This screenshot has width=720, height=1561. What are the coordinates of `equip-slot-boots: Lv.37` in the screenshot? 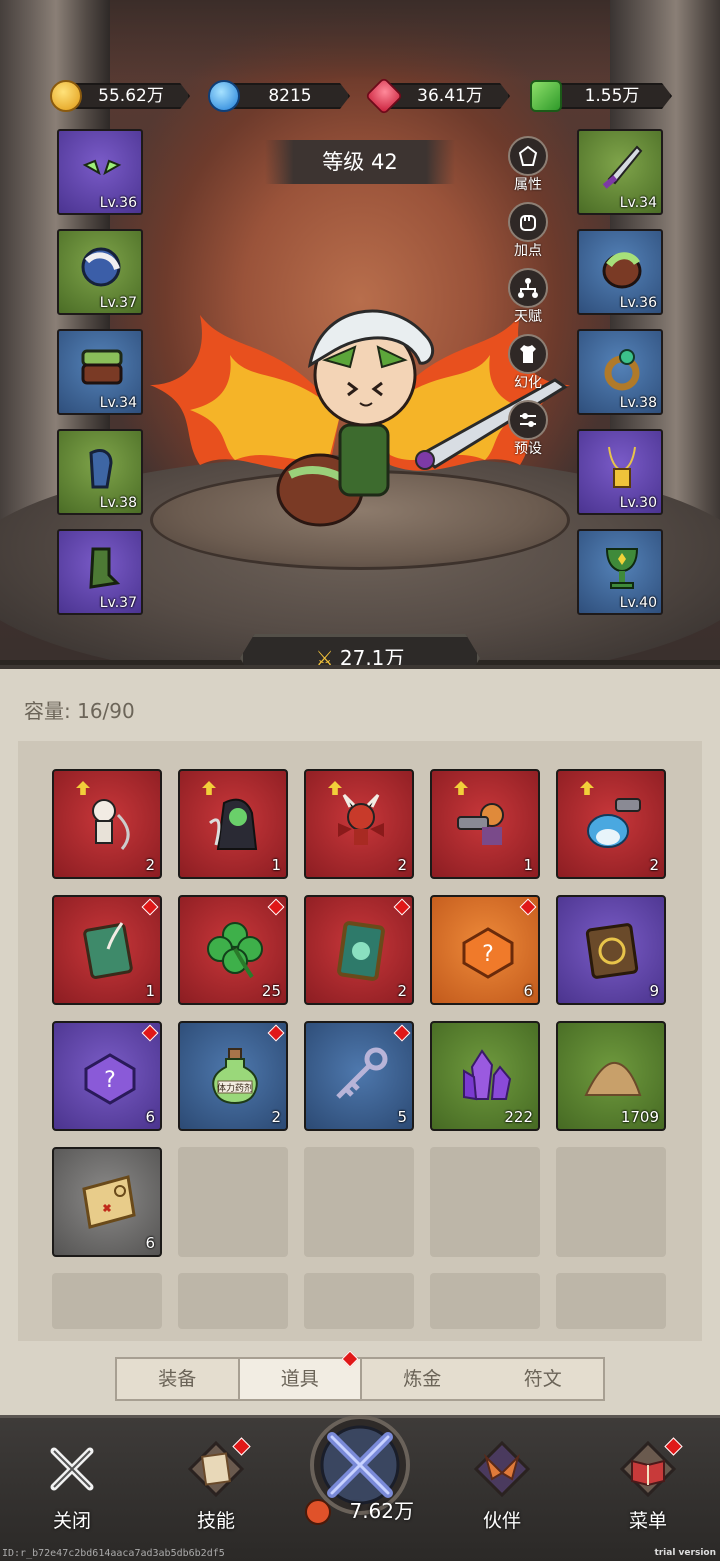 It's located at (100, 572).